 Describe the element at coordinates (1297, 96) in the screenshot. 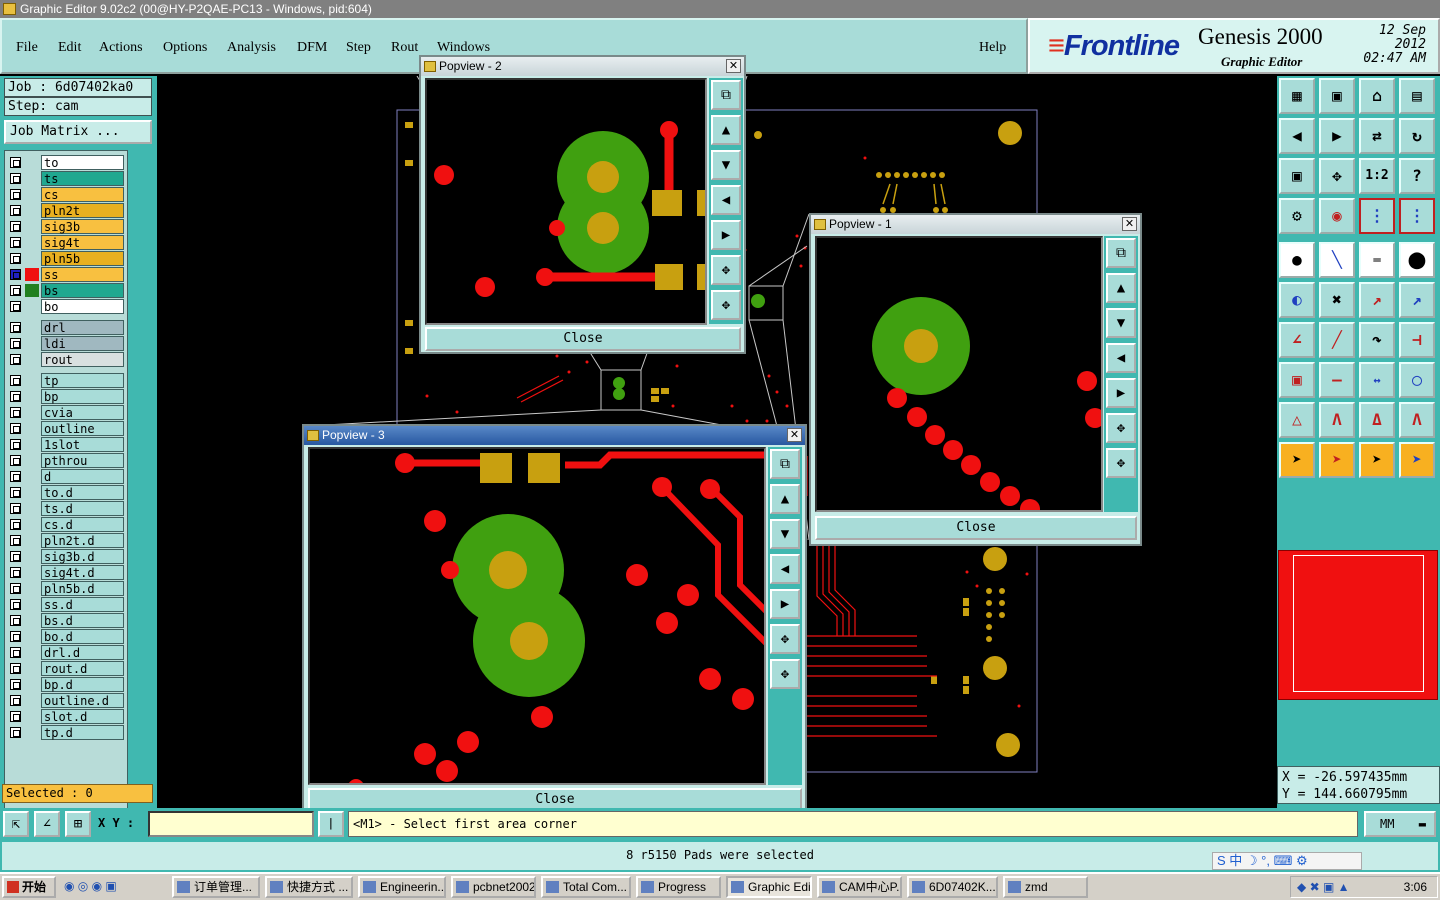

I see `open-icon: ▦` at that location.